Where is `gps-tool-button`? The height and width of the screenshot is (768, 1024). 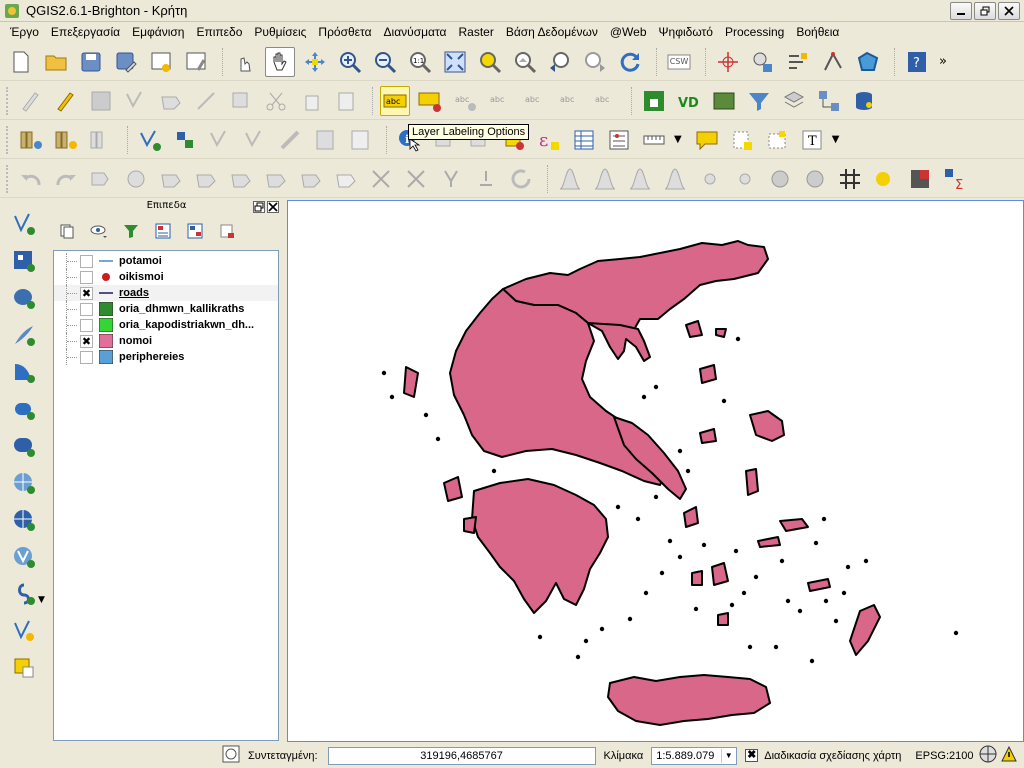 gps-tool-button is located at coordinates (763, 62).